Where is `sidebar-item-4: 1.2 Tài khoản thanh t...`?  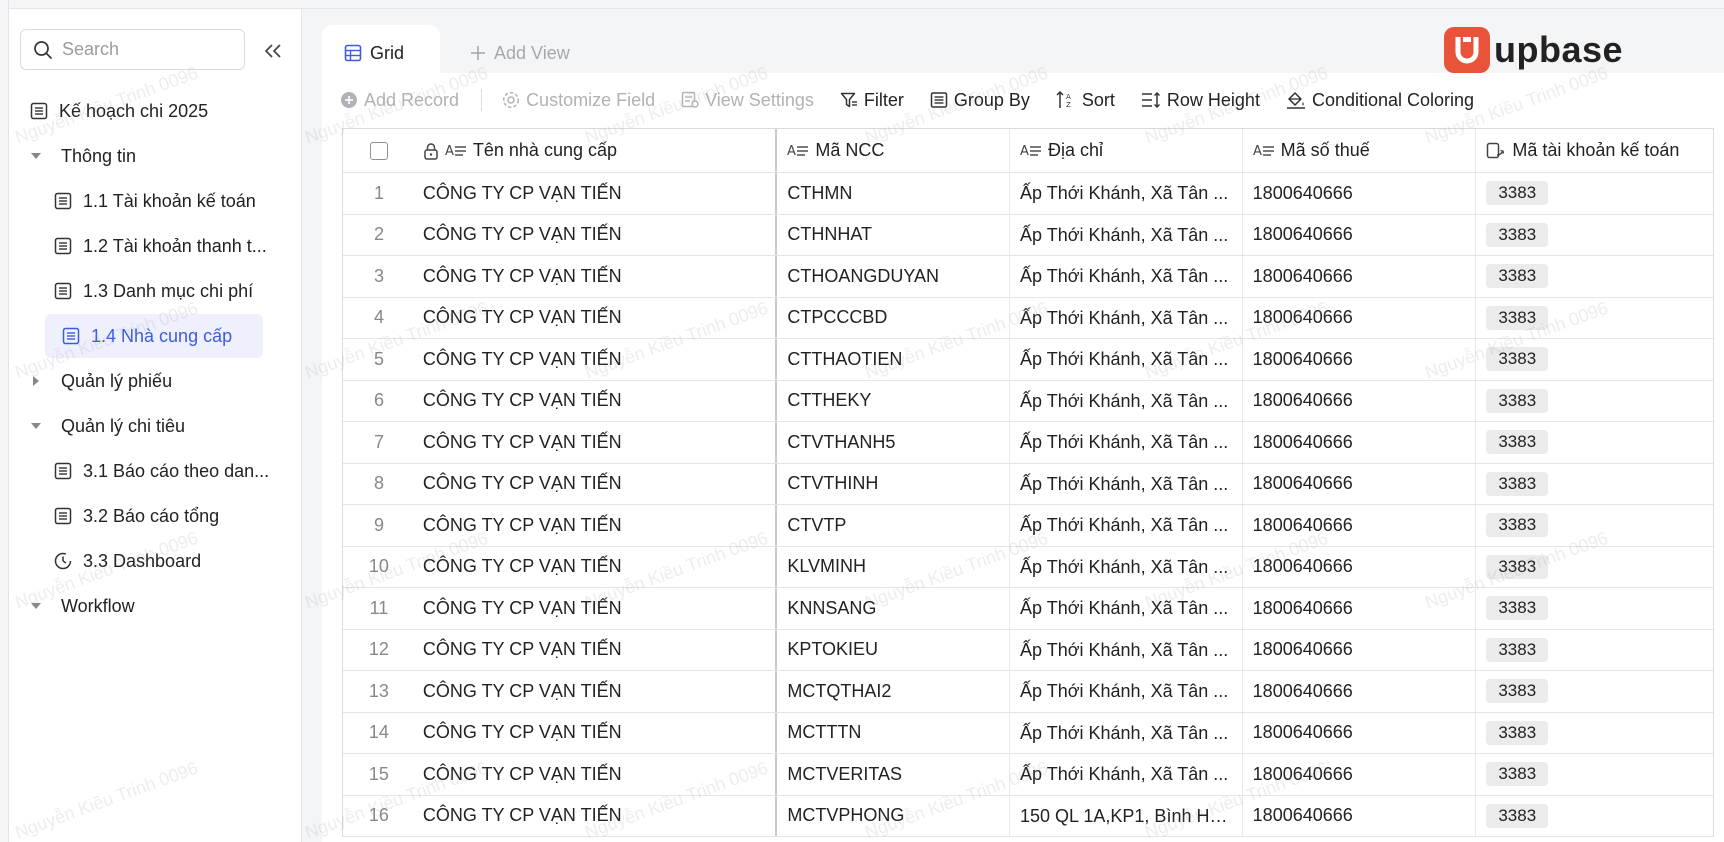 sidebar-item-4: 1.2 Tài khoản thanh t... is located at coordinates (170, 246).